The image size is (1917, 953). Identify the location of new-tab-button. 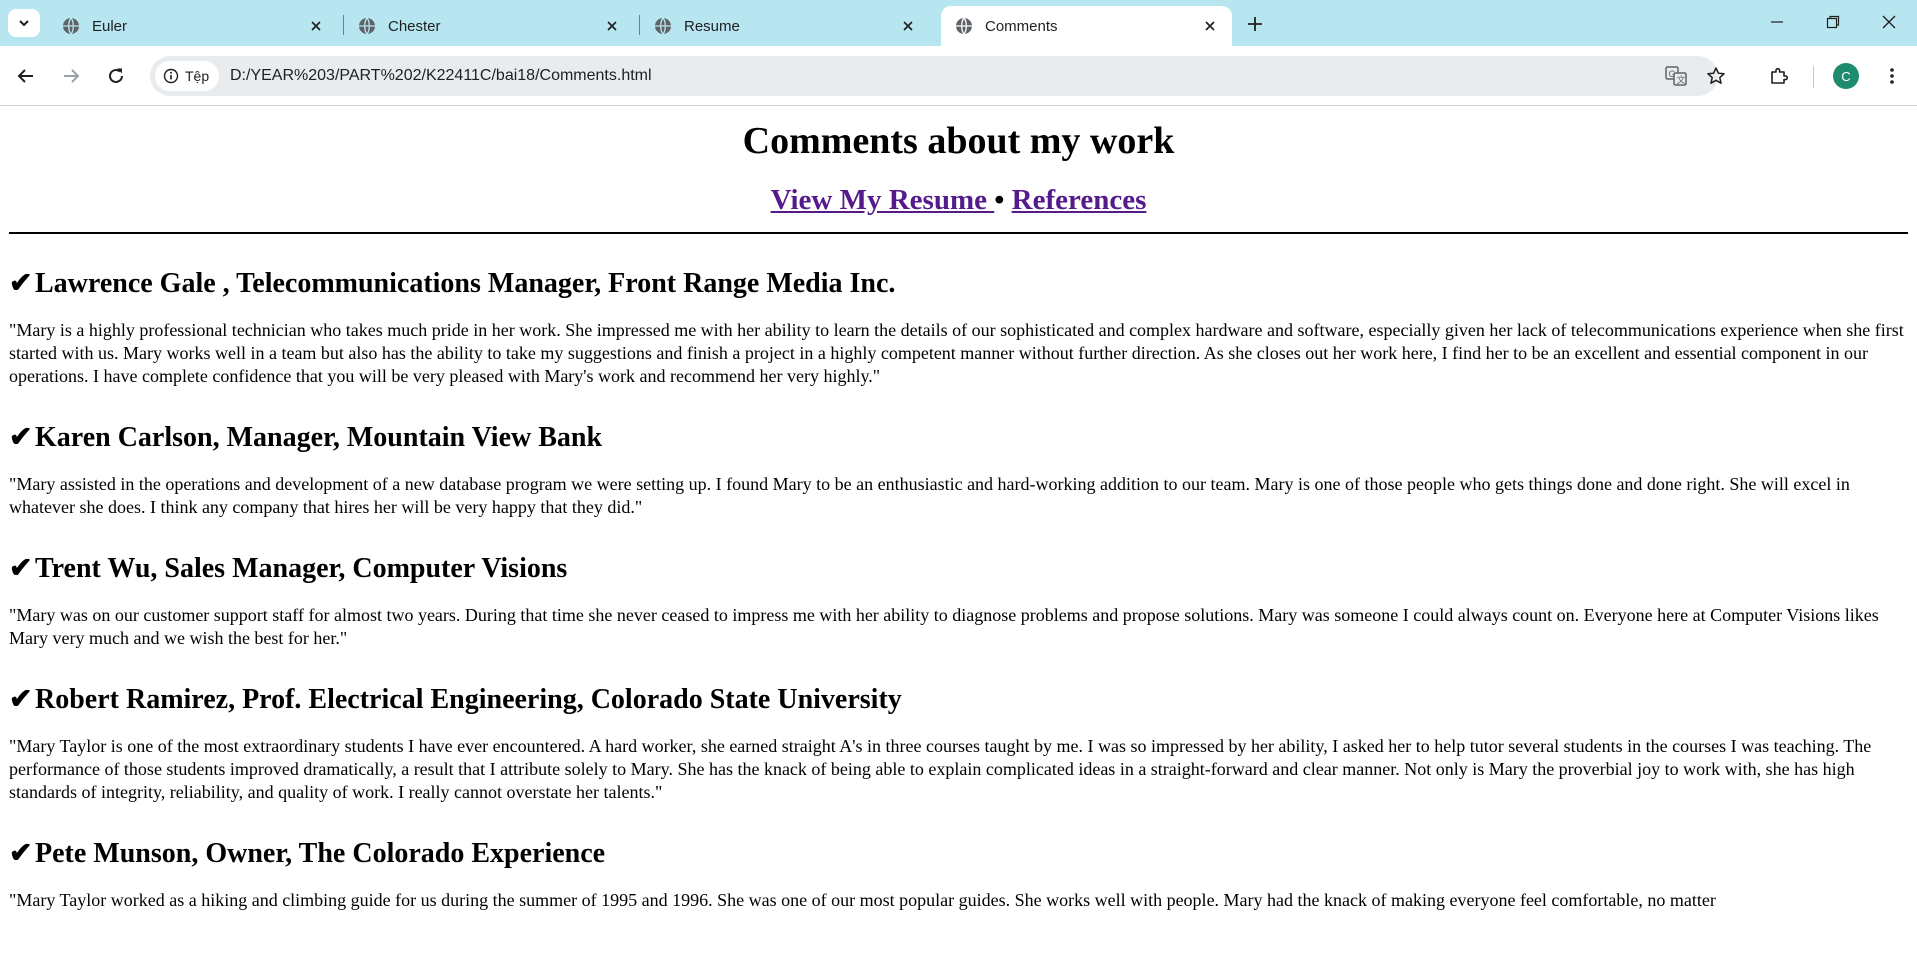
(1255, 24).